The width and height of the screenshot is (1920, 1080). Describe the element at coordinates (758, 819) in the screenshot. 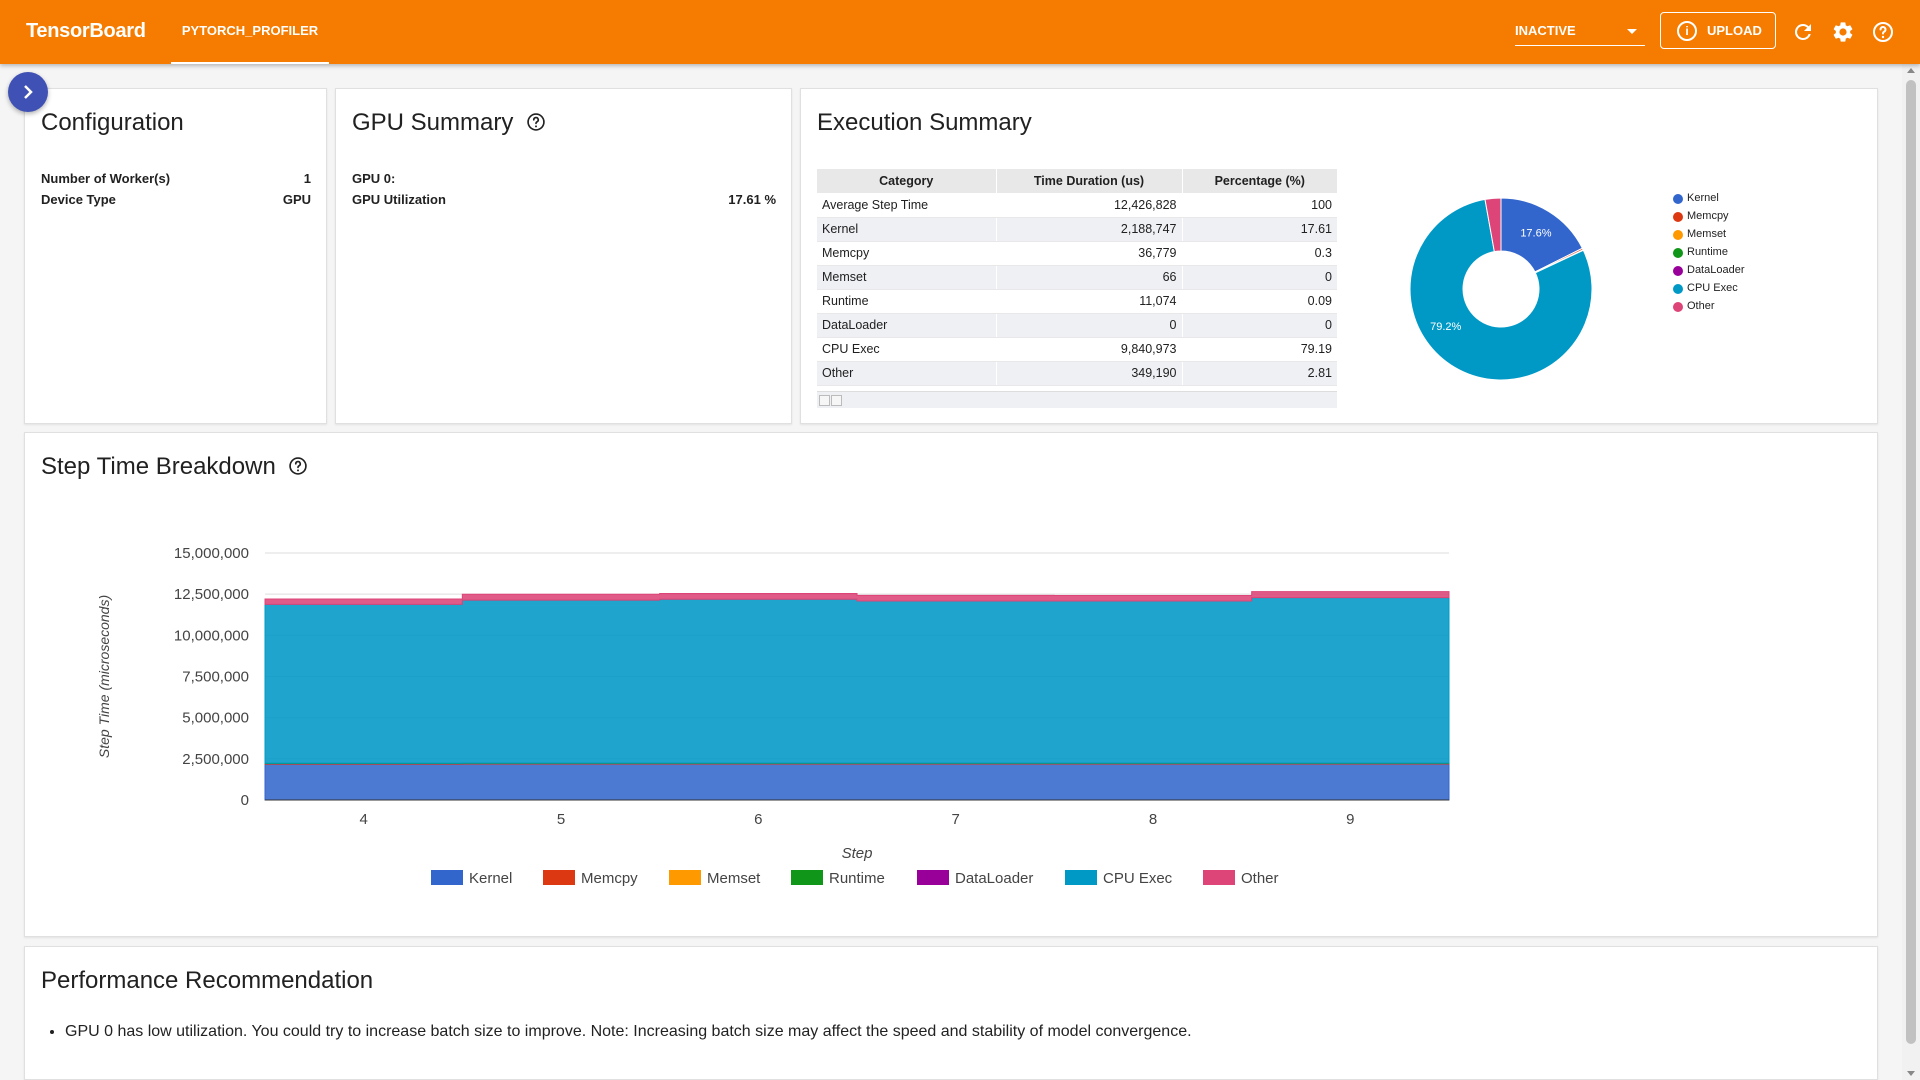

I see `x-tick-label: 6` at that location.